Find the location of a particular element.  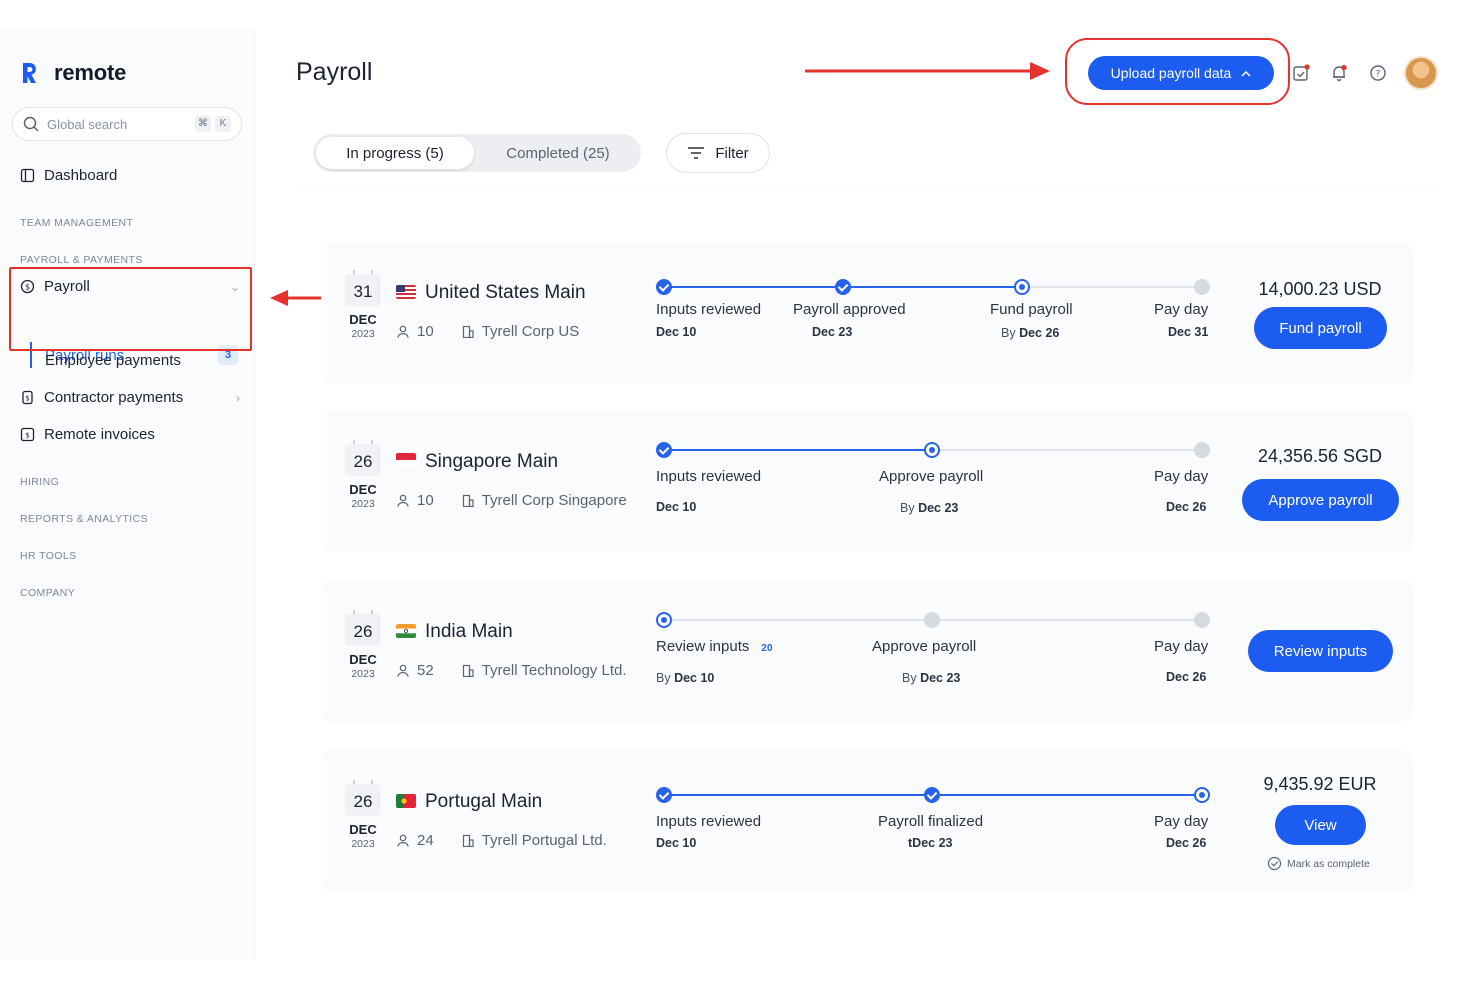

step-date: tDec 23 is located at coordinates (930, 843).